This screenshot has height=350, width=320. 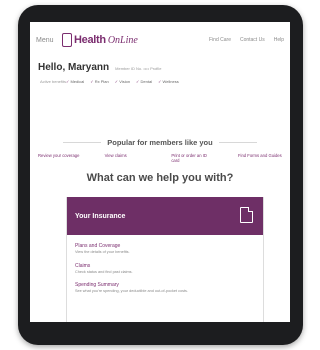 I want to click on card-item-title: Claims, so click(x=83, y=265).